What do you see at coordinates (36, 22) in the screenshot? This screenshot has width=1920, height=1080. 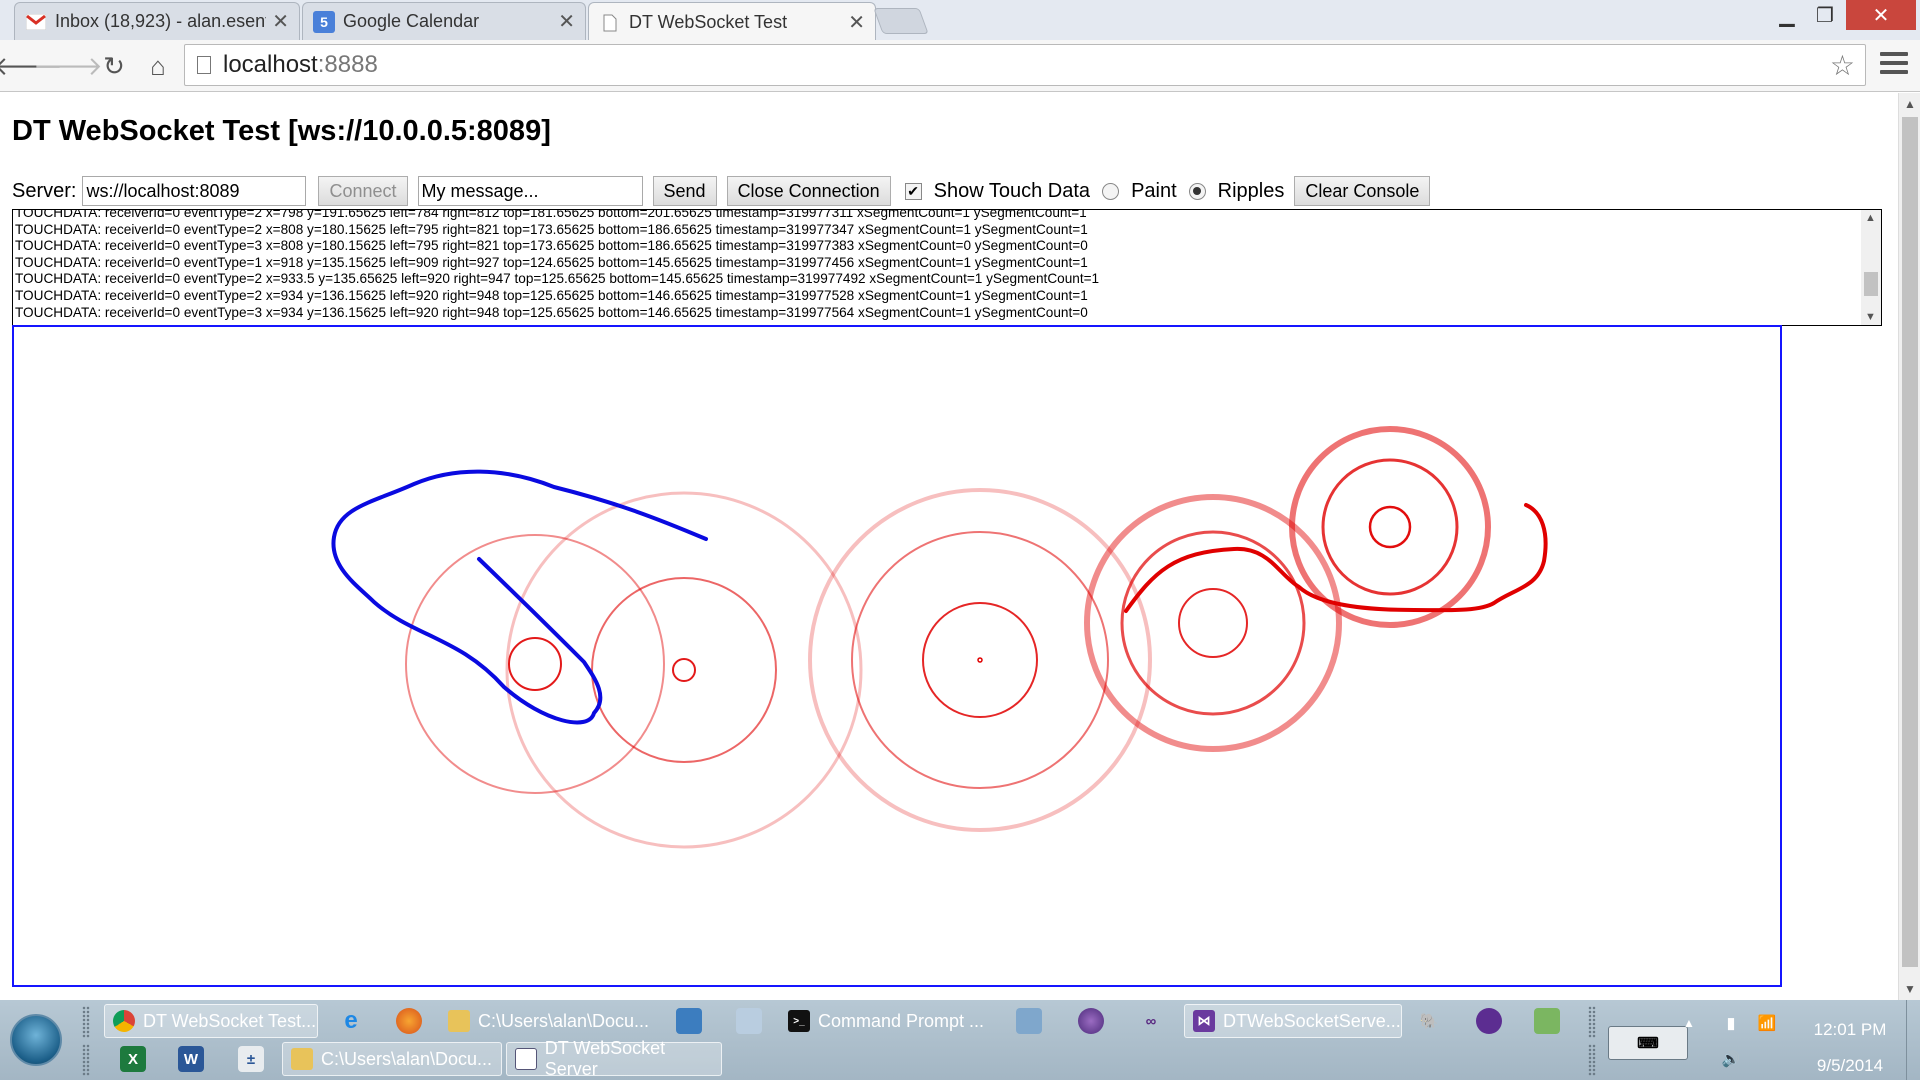 I see `gmail-icon` at bounding box center [36, 22].